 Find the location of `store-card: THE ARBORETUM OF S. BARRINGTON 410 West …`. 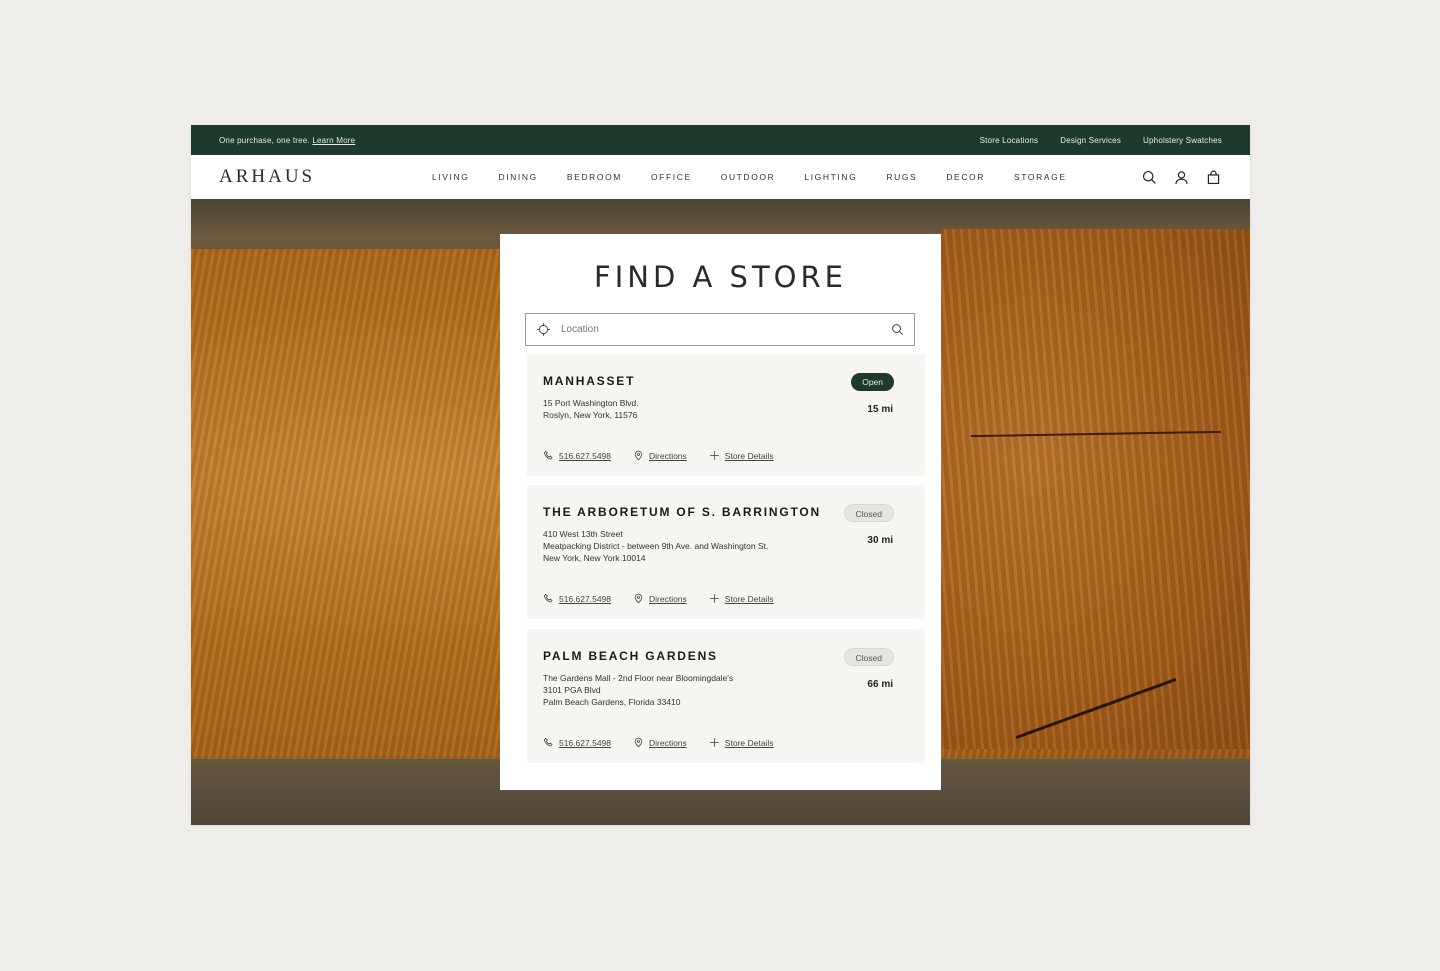

store-card: THE ARBORETUM OF S. BARRINGTON 410 West … is located at coordinates (726, 552).